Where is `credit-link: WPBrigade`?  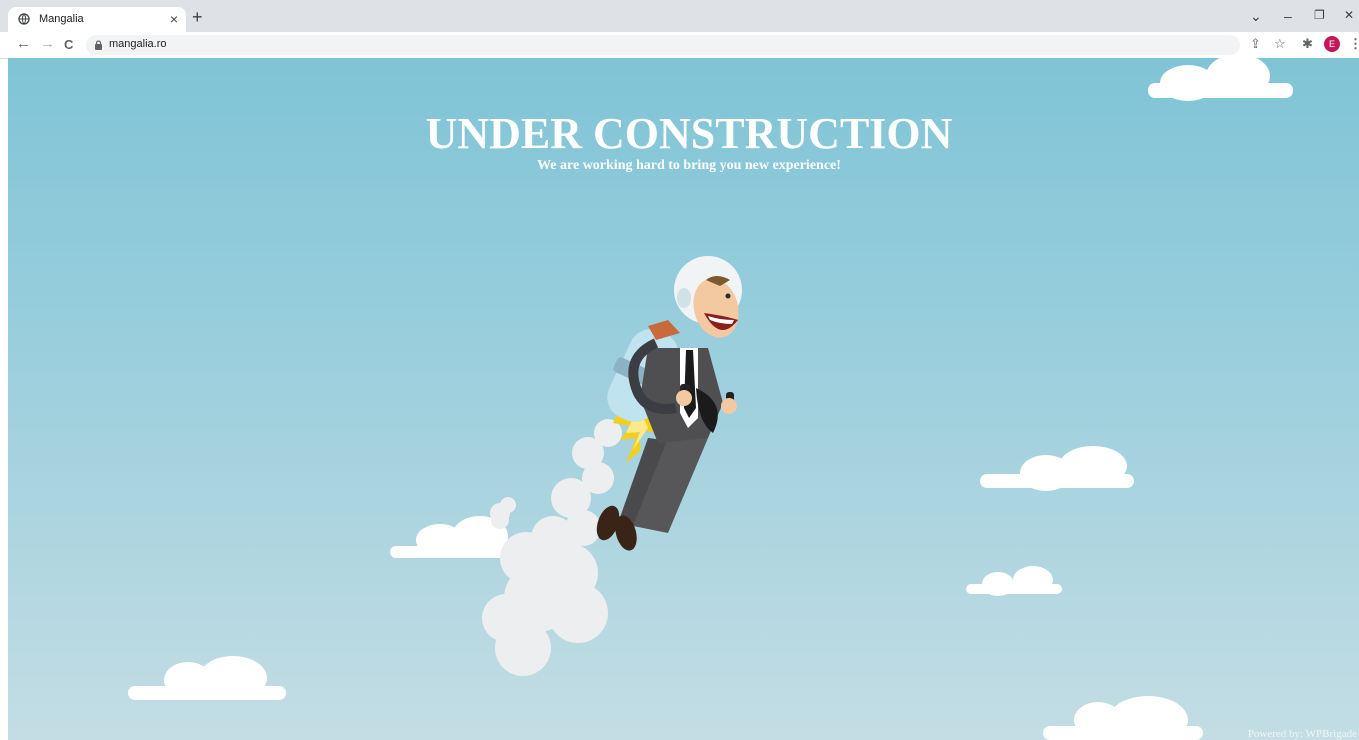 credit-link: WPBrigade is located at coordinates (1331, 734).